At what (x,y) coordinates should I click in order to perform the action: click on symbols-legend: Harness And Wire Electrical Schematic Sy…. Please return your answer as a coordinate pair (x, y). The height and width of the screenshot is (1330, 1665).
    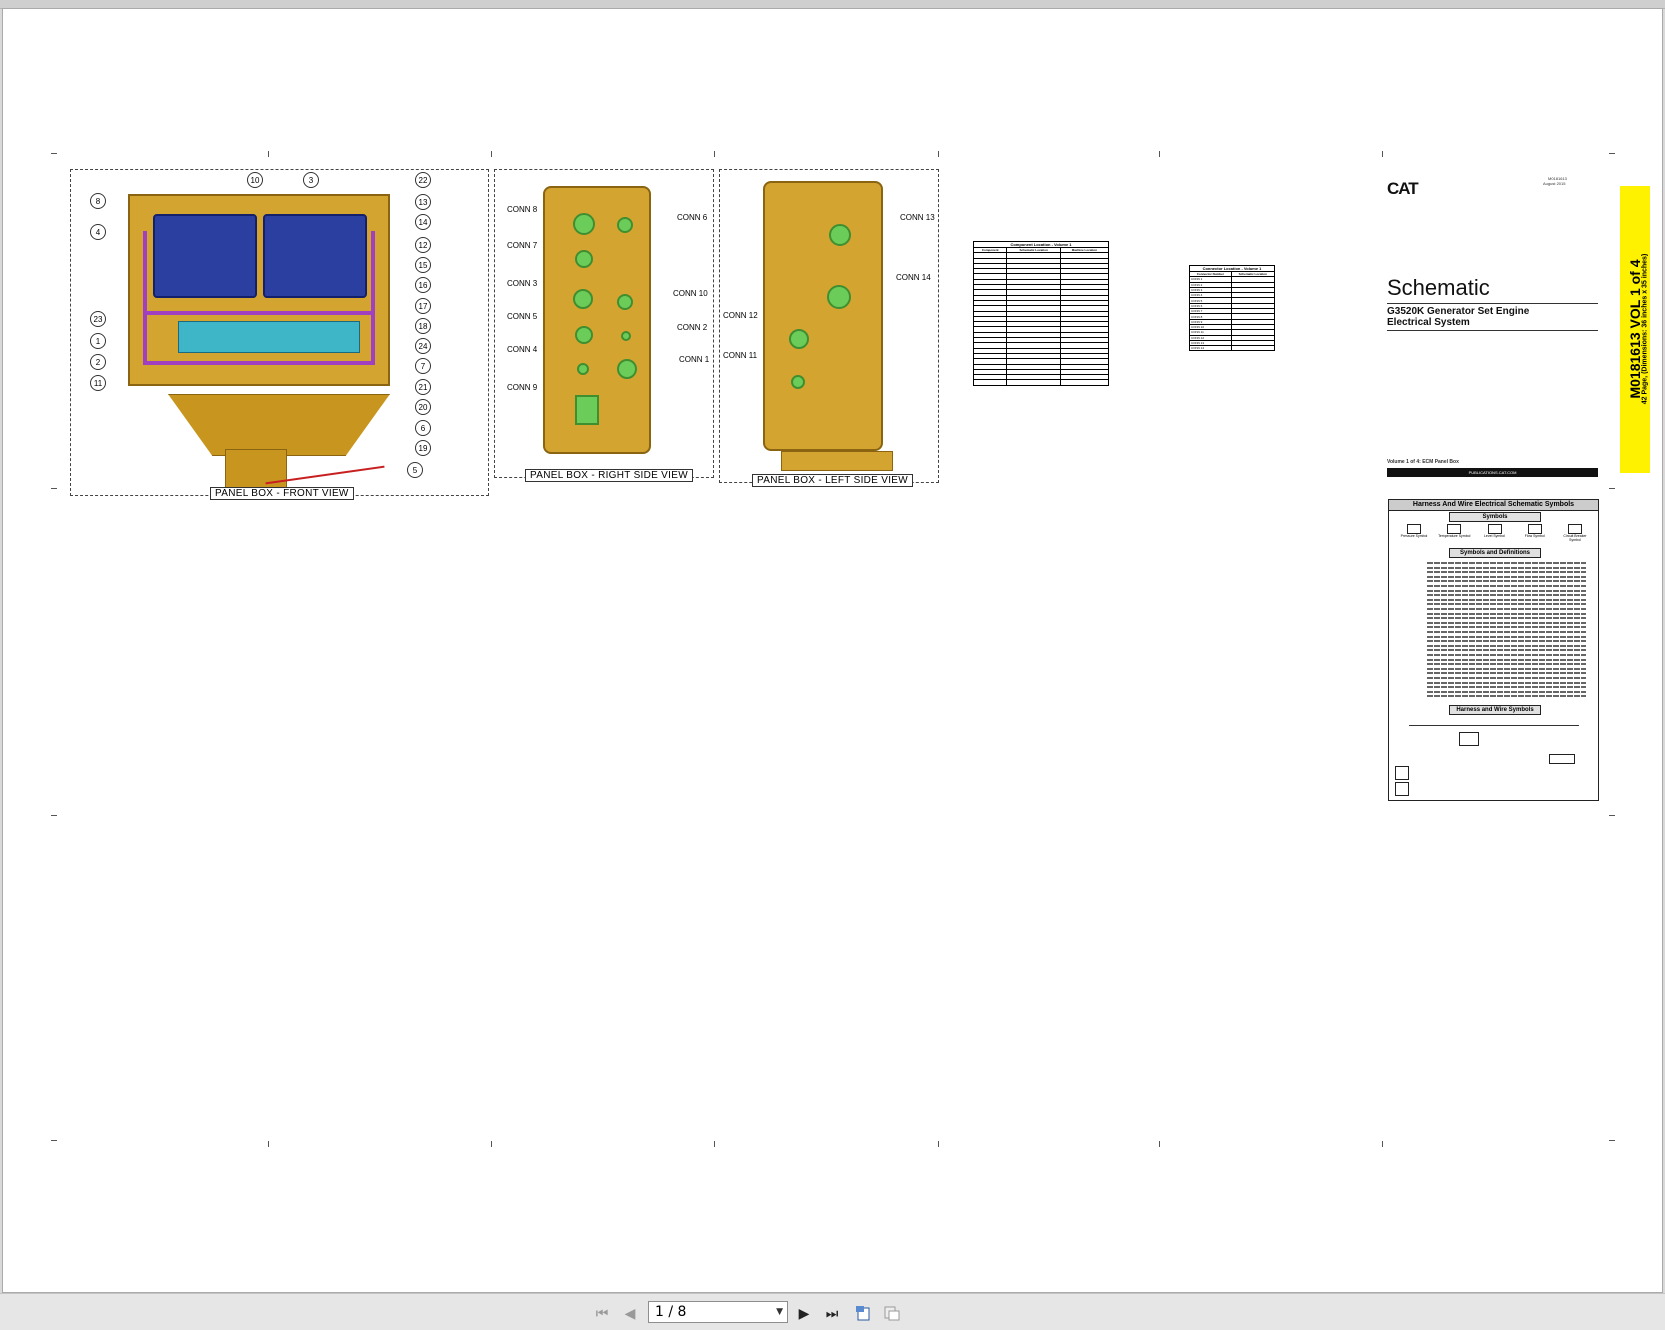
    Looking at the image, I should click on (1493, 650).